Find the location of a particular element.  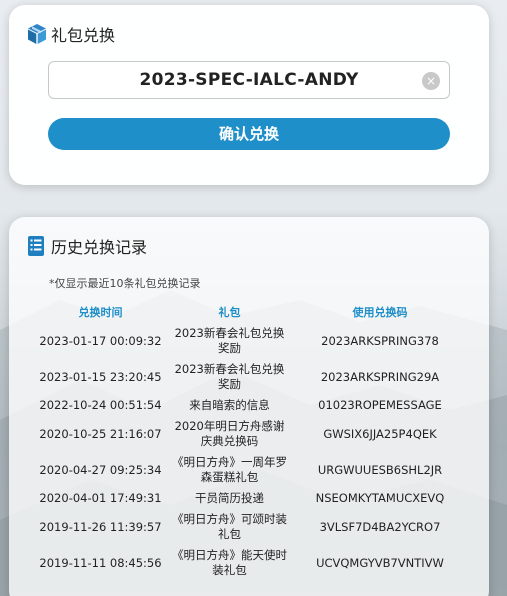

row-time: 2023-01-15 23:20:45 is located at coordinates (100, 376).